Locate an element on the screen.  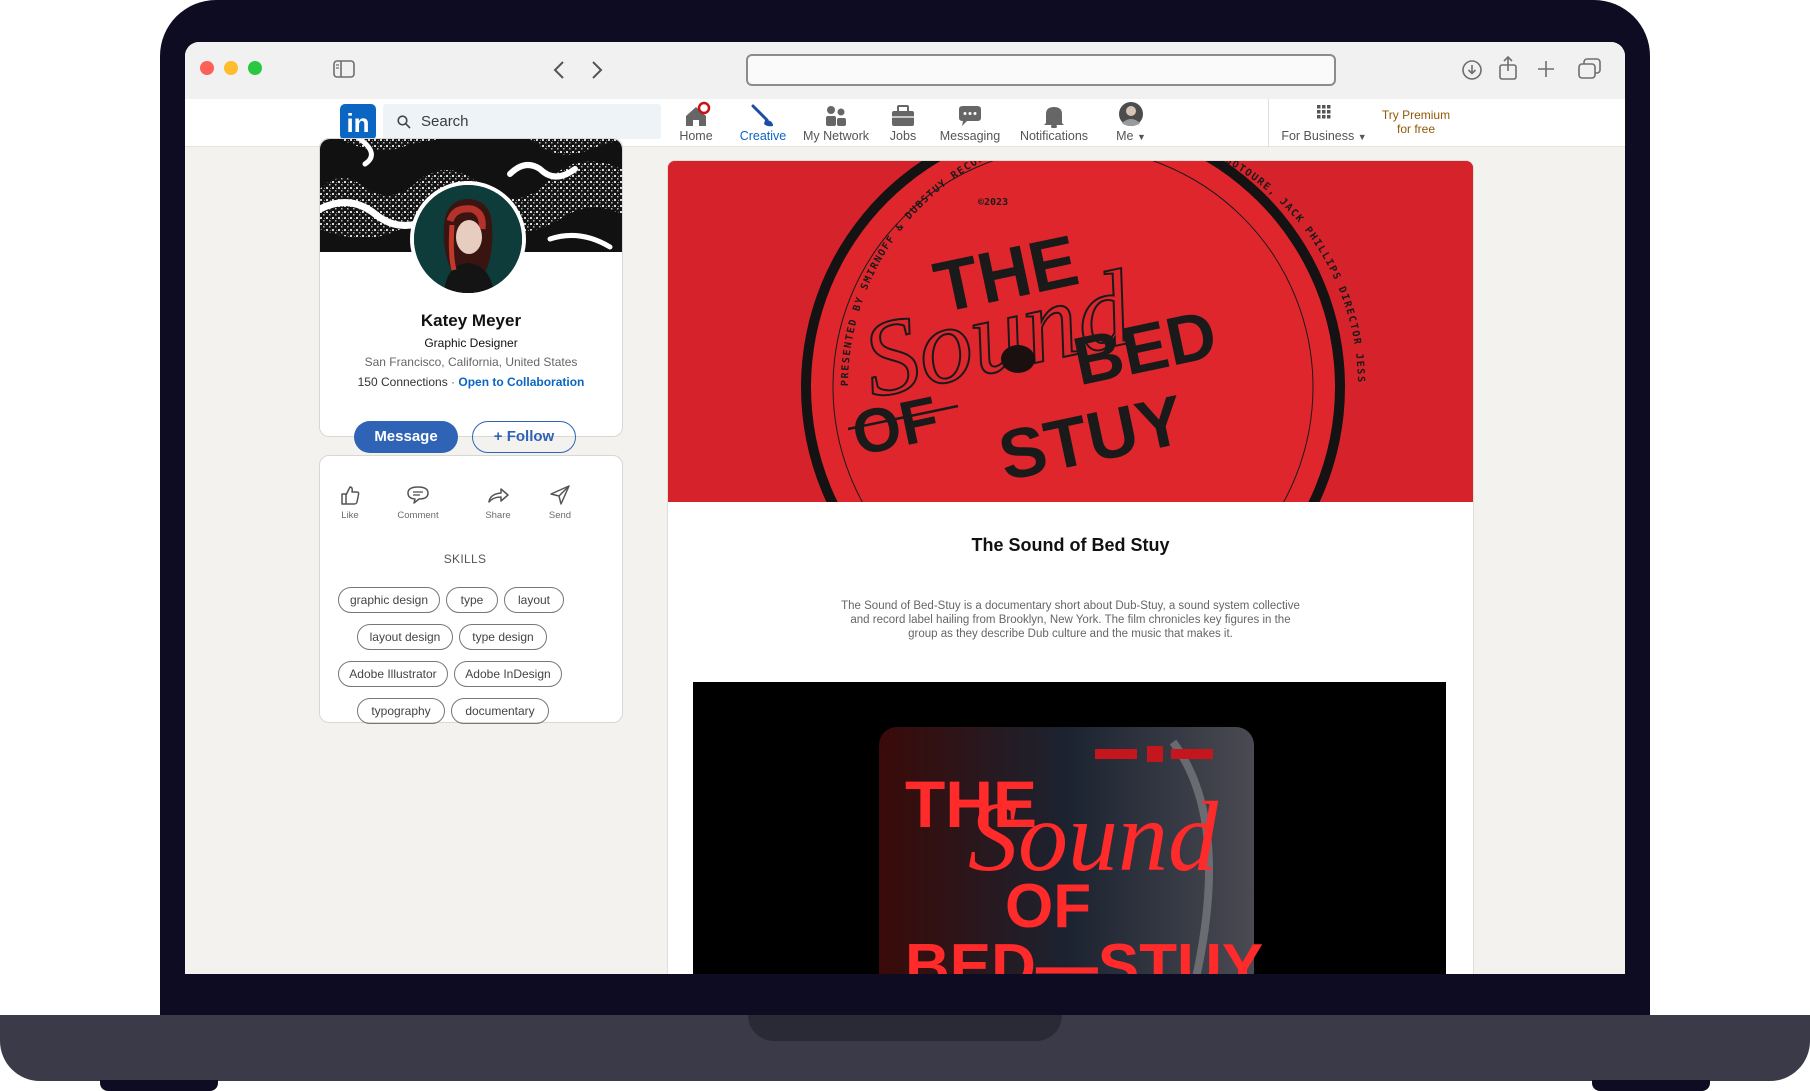
brush-icon is located at coordinates (762, 115).